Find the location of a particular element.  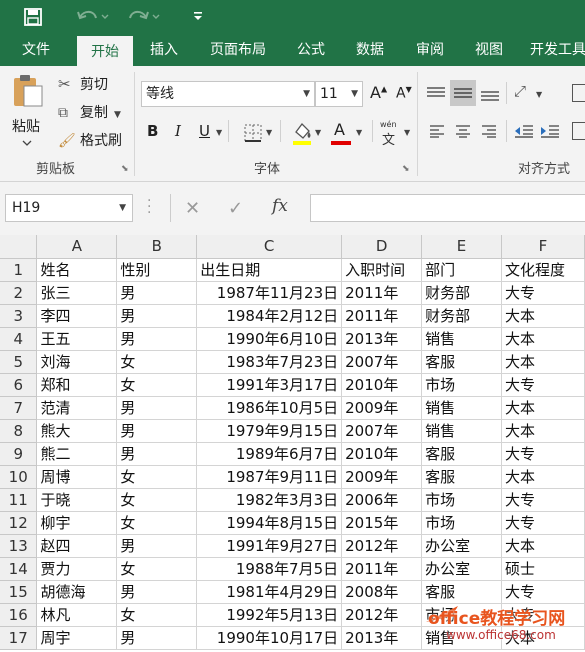

redo-icon is located at coordinates (145, 17).